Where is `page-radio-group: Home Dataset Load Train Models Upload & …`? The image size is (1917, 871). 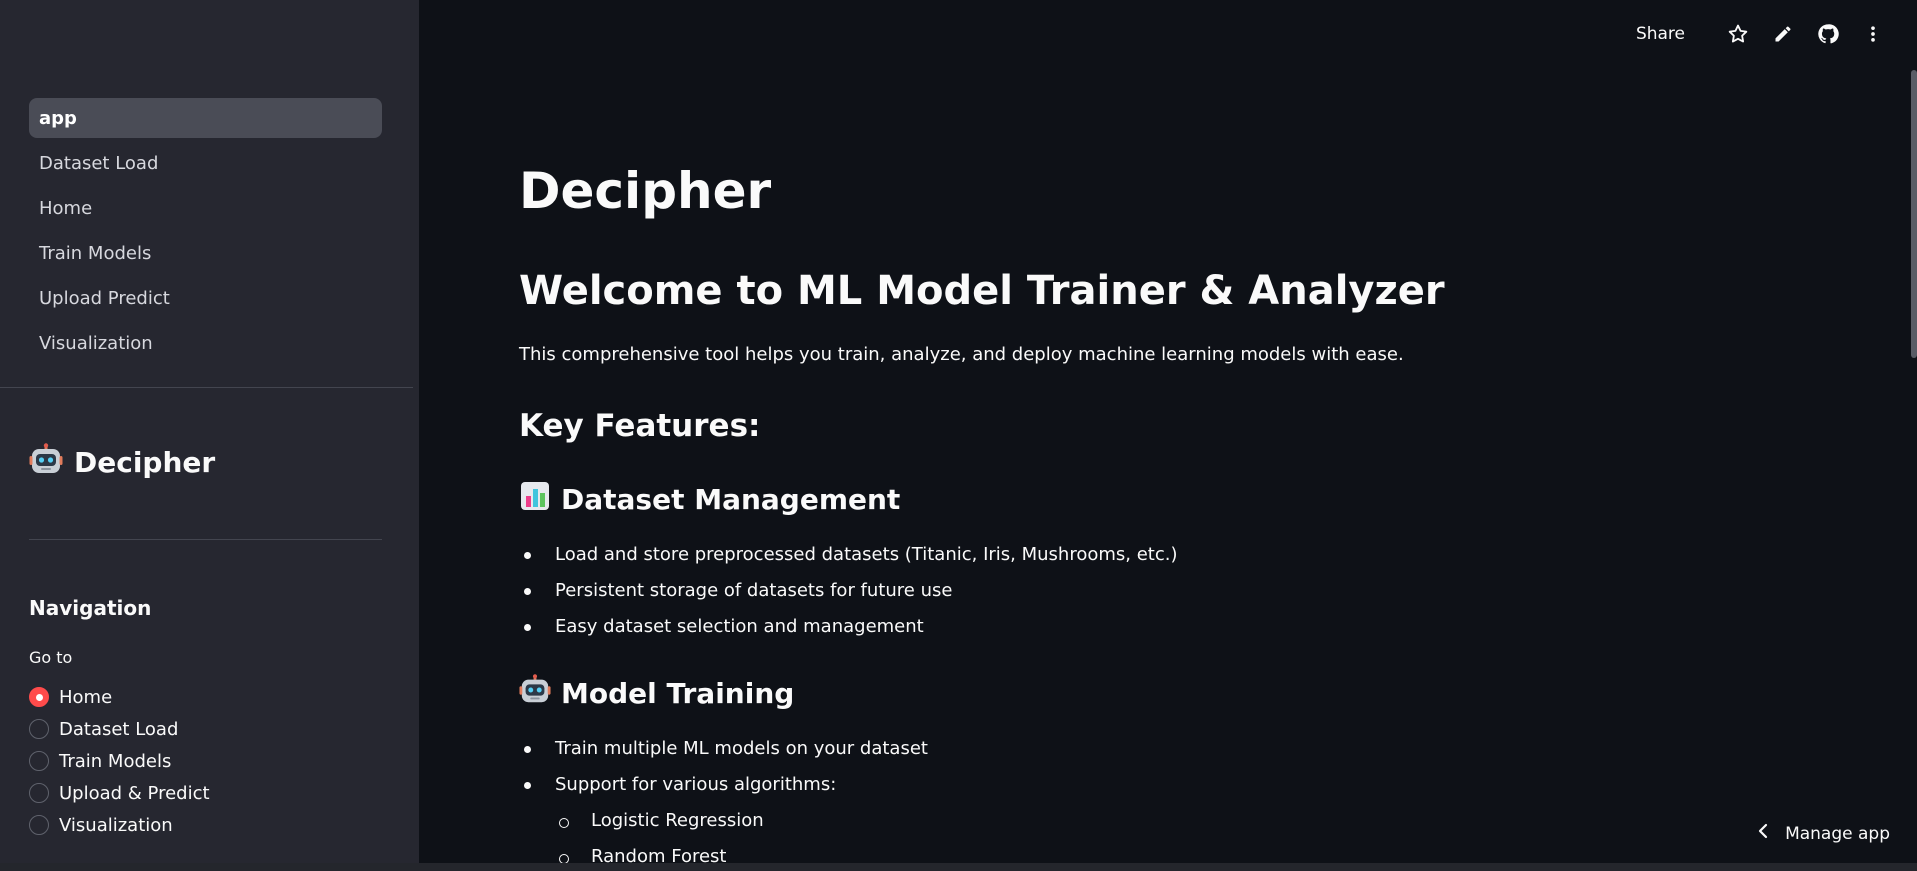
page-radio-group: Home Dataset Load Train Models Upload & … is located at coordinates (119, 761).